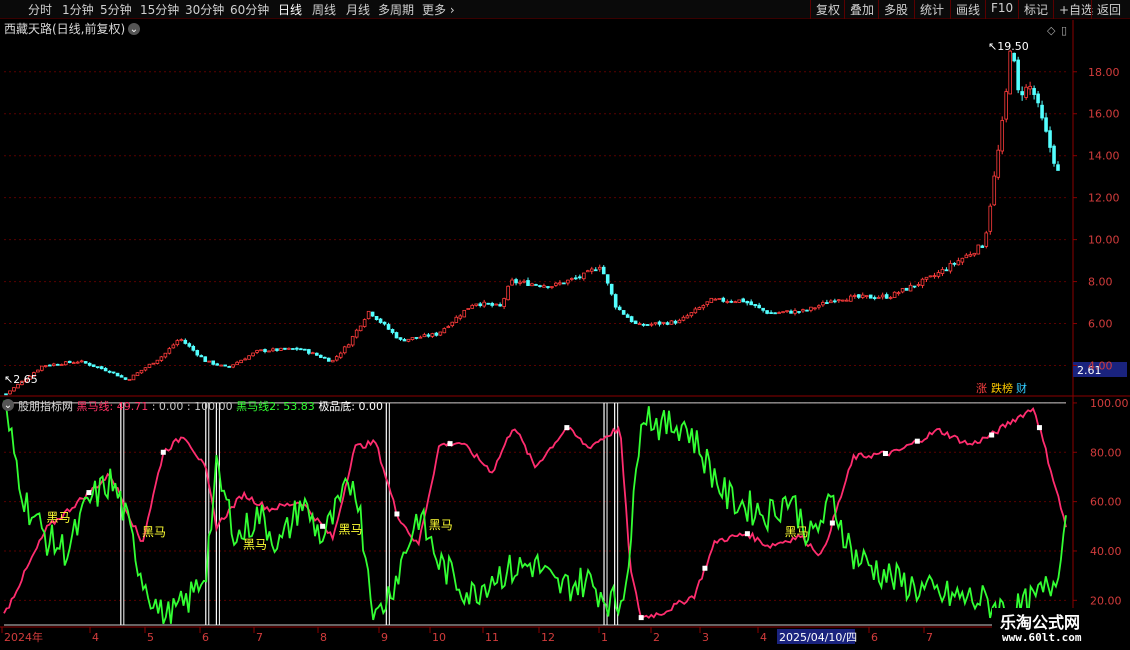 The width and height of the screenshot is (1130, 650). I want to click on period-tab-1: 1分钟, so click(78, 9).